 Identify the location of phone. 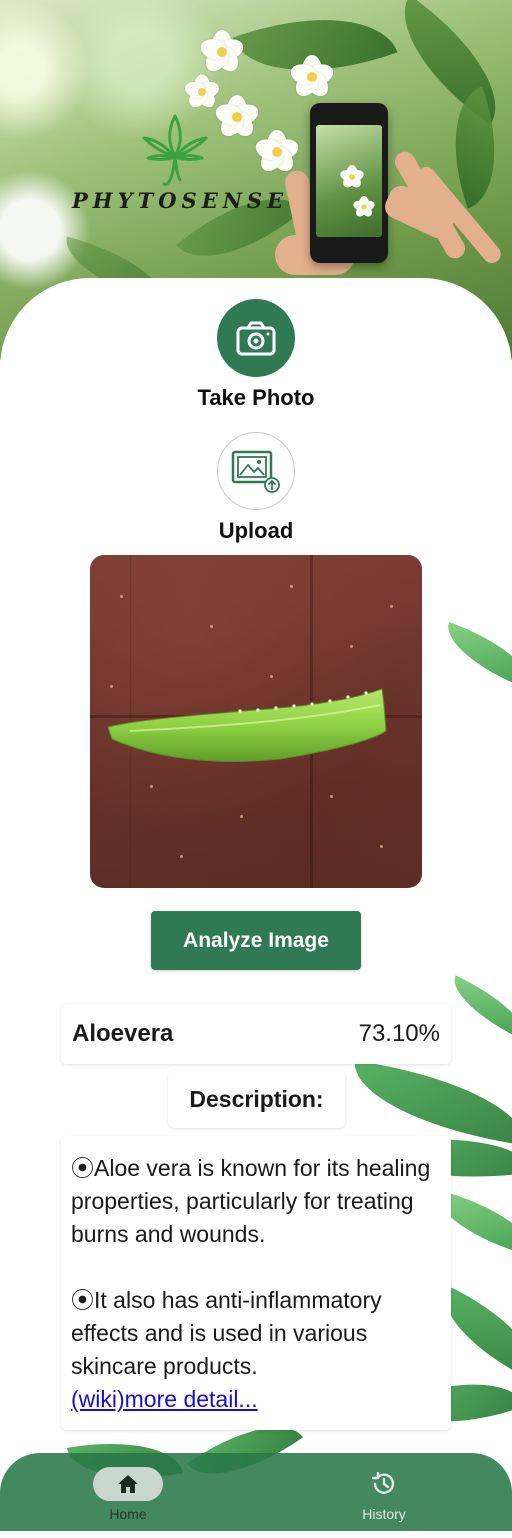
(349, 183).